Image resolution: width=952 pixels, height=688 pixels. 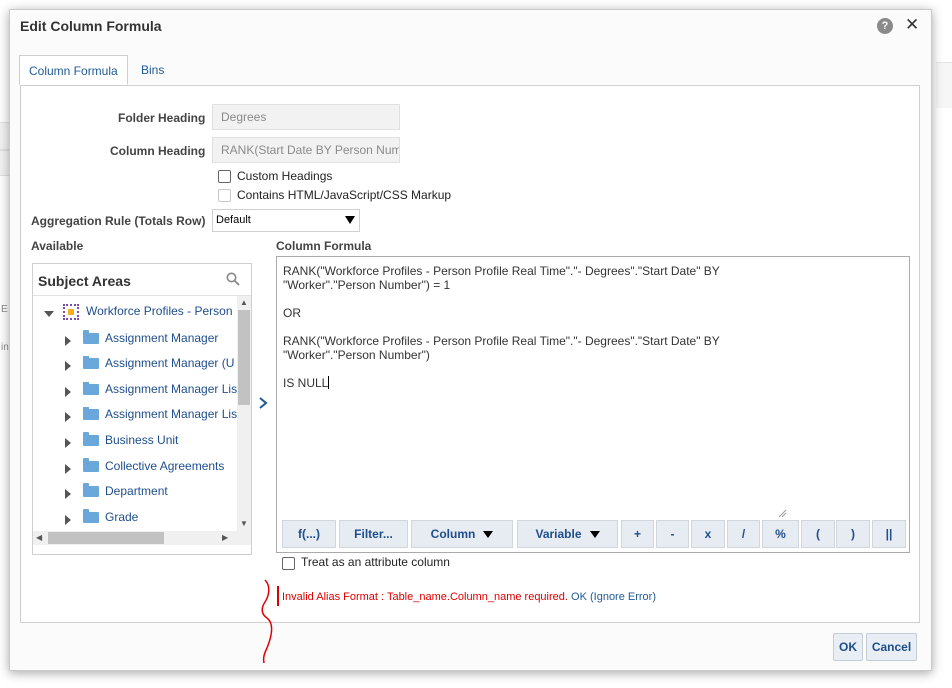 What do you see at coordinates (329, 382) in the screenshot?
I see `text-caret` at bounding box center [329, 382].